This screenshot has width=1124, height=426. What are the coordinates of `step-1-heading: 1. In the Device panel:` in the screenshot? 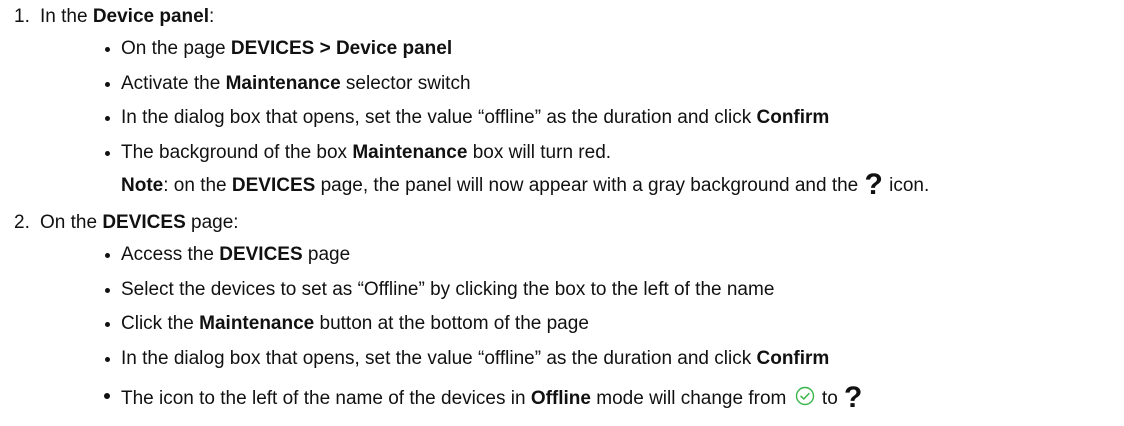 It's located at (114, 17).